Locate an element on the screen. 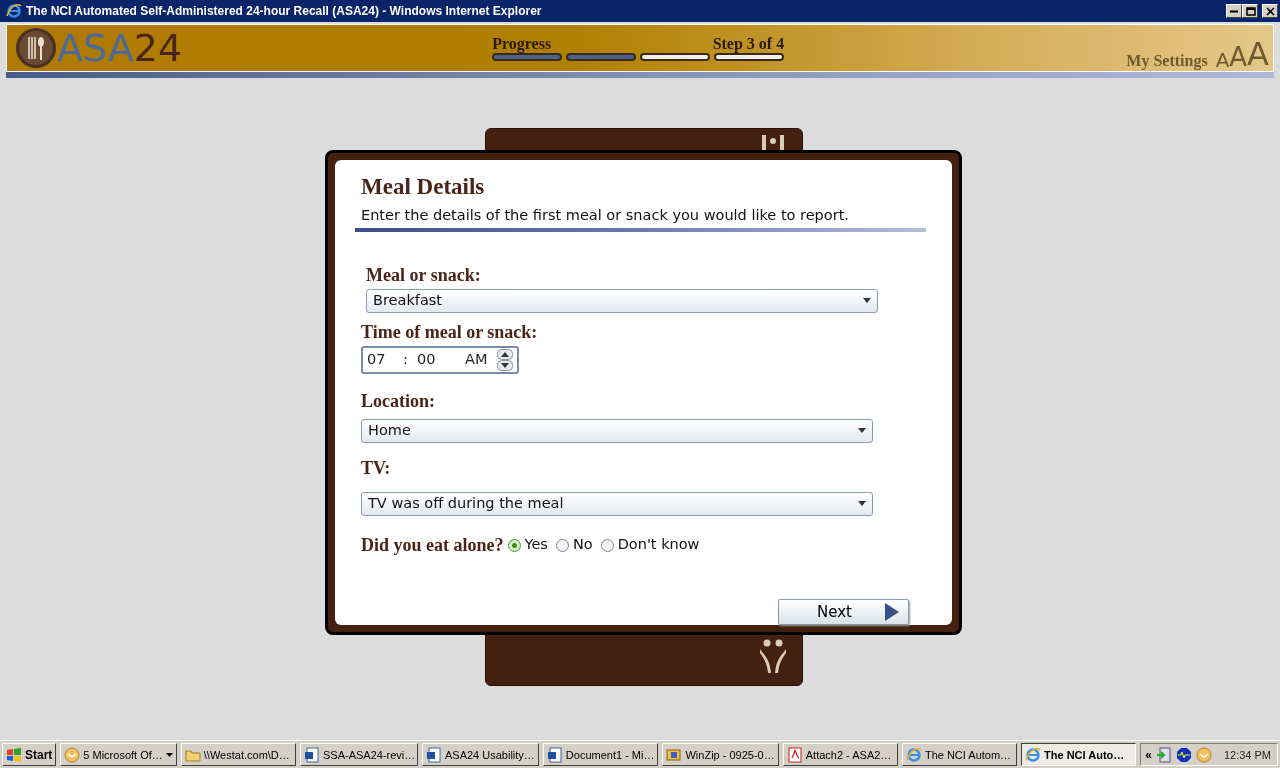 The height and width of the screenshot is (768, 1280). close-button is located at coordinates (1270, 11).